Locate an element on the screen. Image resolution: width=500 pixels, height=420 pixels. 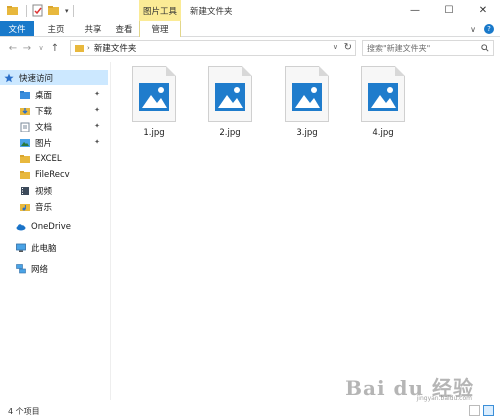
back-button: ← is located at coordinates (13, 48).